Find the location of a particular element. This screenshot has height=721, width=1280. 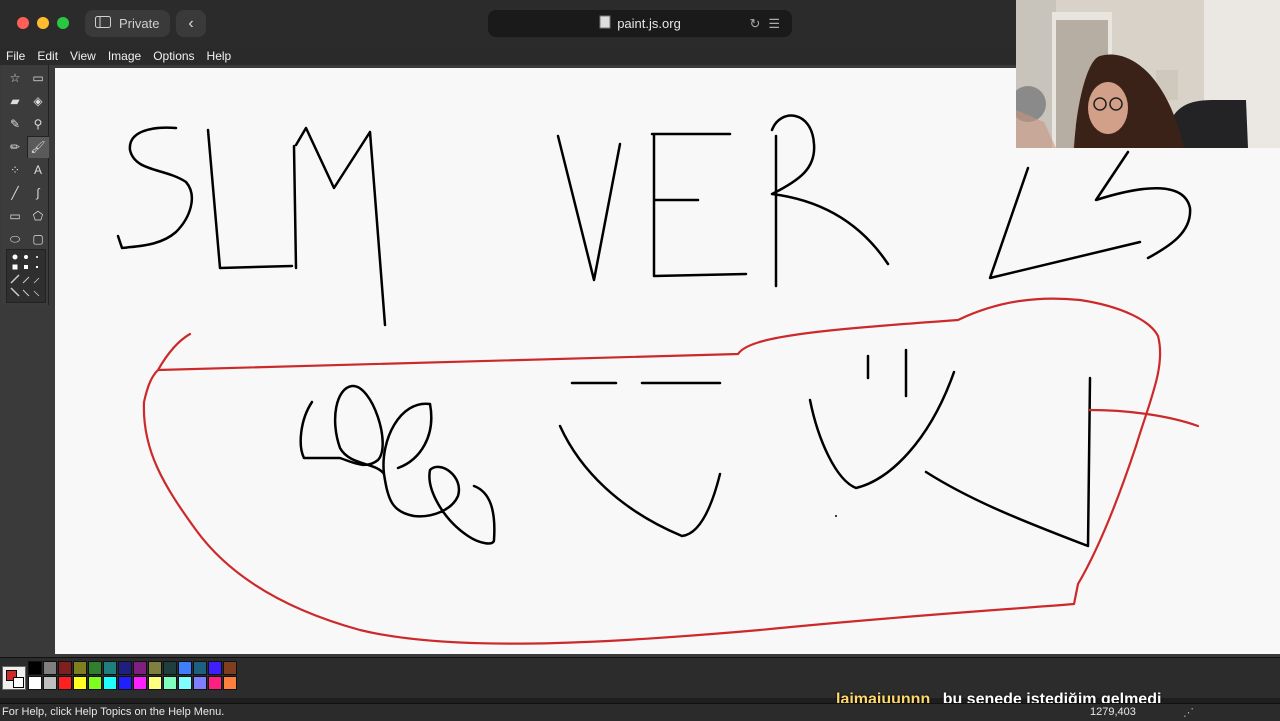

eraser-icon: ▰ is located at coordinates (15, 101).